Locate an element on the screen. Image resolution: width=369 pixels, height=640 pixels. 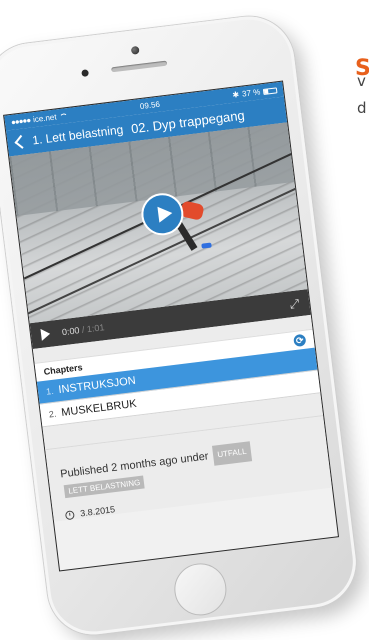
back-chevron-icon is located at coordinates (21, 141).